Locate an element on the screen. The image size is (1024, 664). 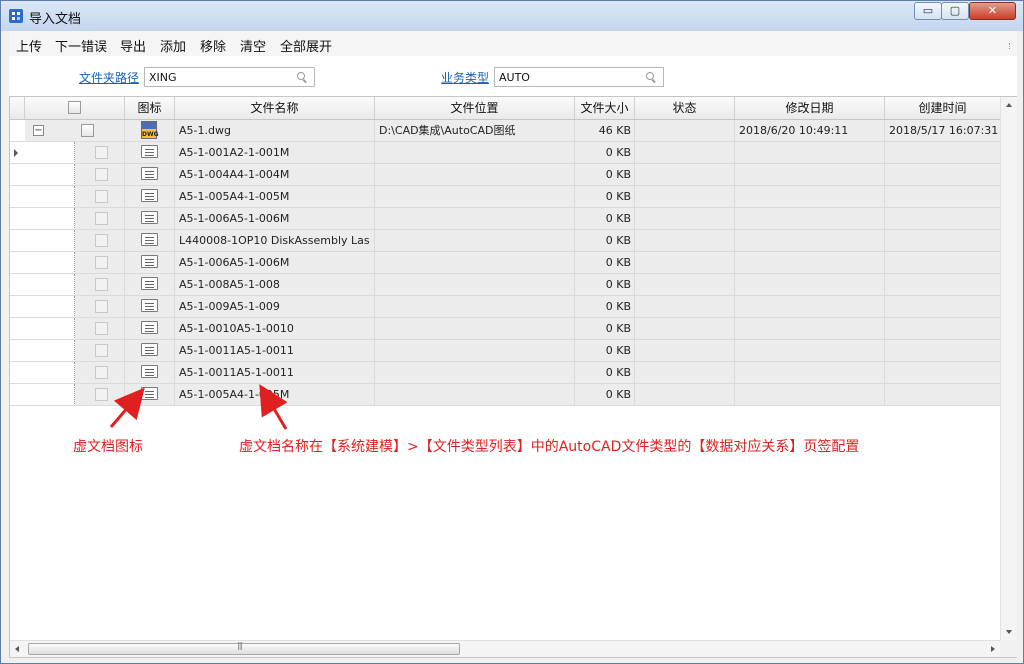
menu-expand-all: 全部展开 is located at coordinates (306, 45).